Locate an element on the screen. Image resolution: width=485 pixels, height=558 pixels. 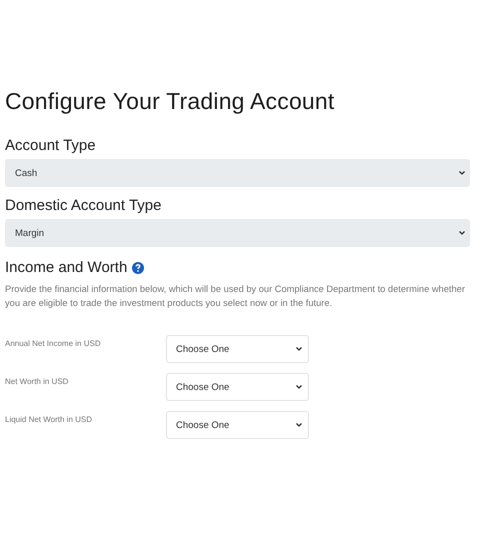
field-label: Net Worth in USD is located at coordinates (37, 382).